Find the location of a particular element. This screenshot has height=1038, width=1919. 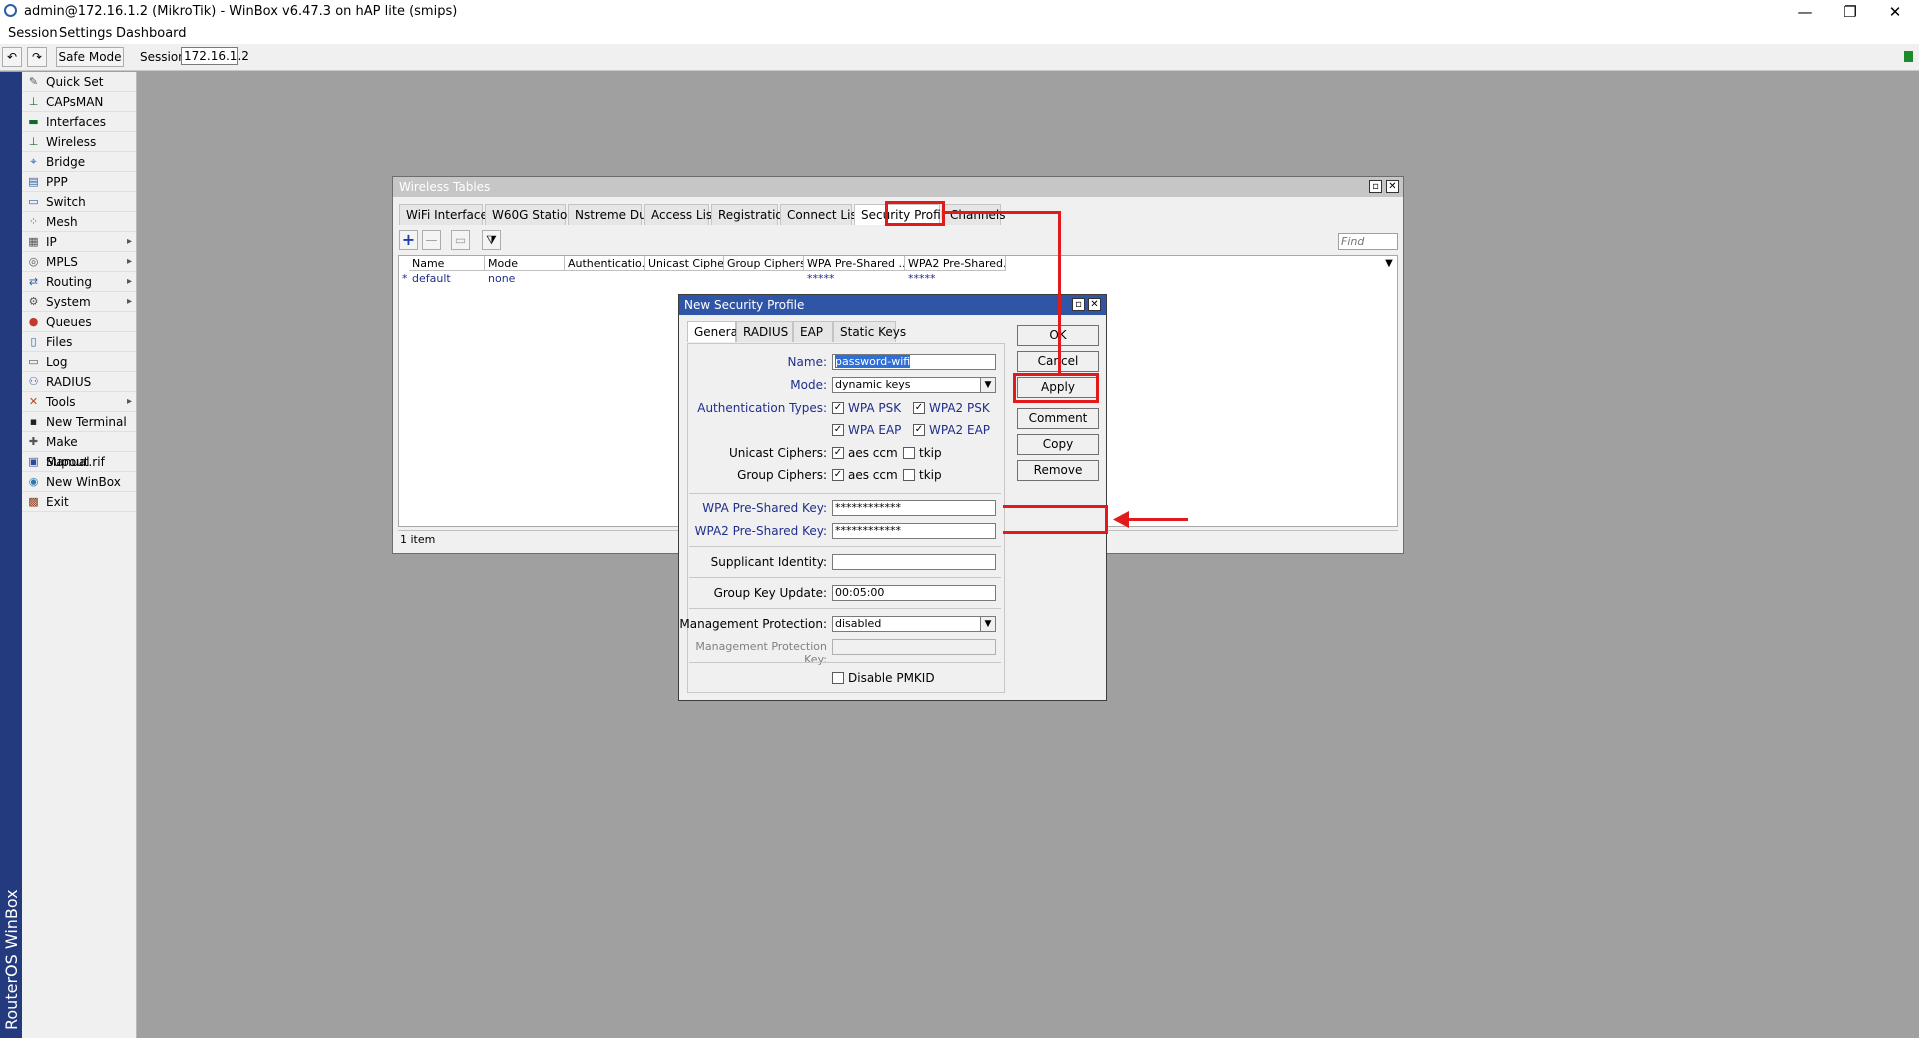

tab-channels: Channels is located at coordinates (974, 214).